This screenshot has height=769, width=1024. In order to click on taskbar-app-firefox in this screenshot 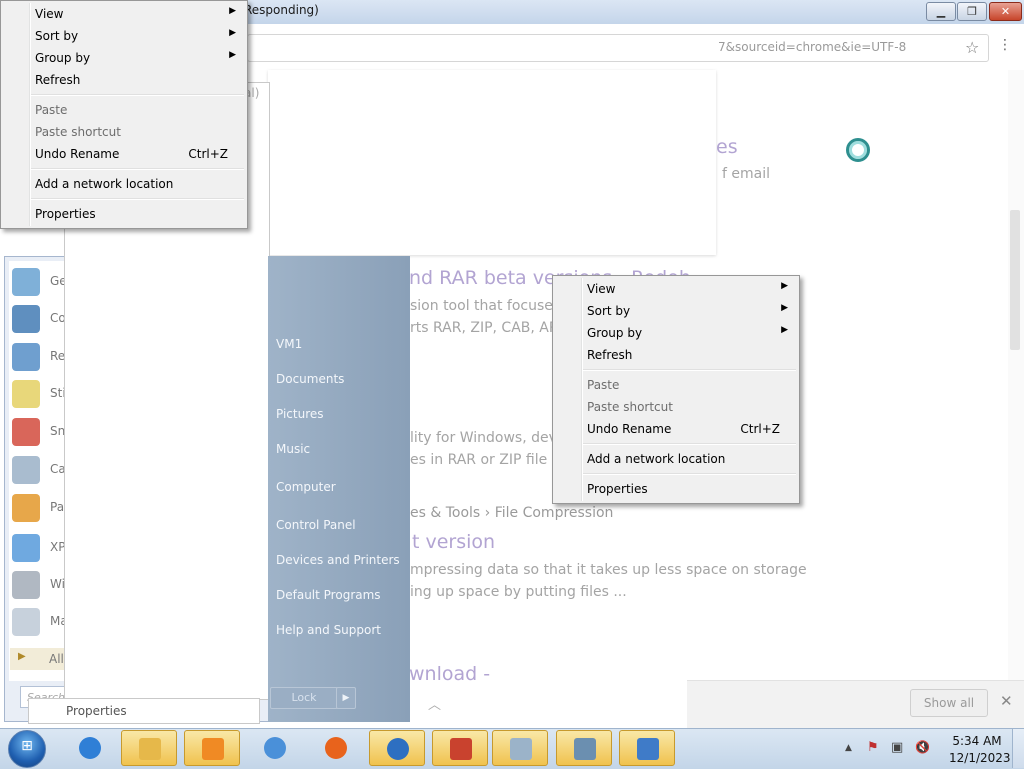, I will do `click(336, 748)`.